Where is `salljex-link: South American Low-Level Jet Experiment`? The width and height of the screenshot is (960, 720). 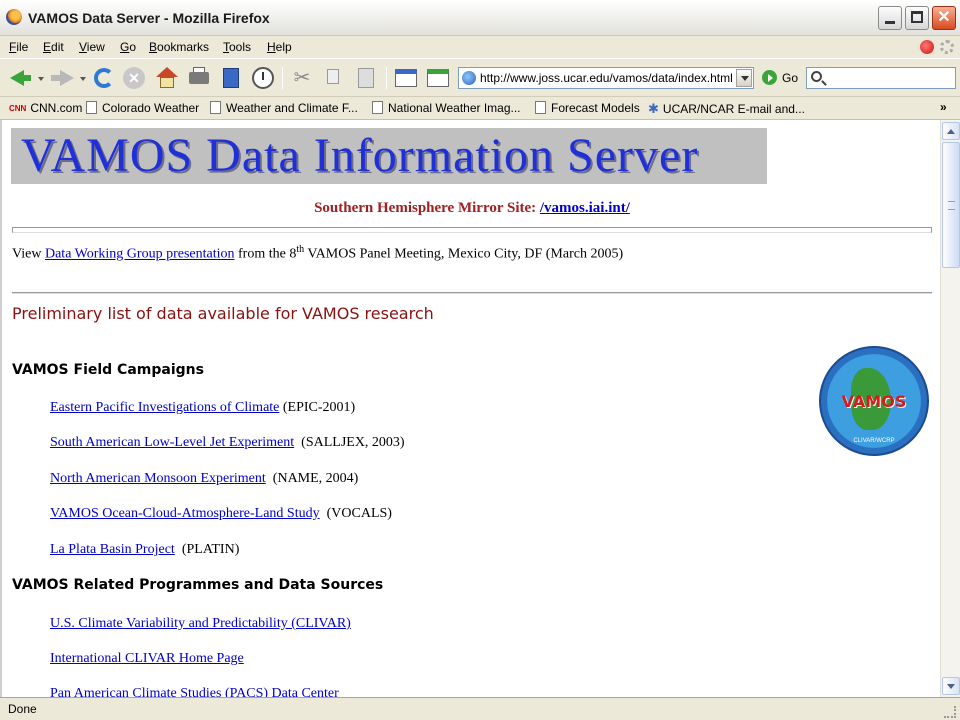 salljex-link: South American Low-Level Jet Experiment is located at coordinates (172, 442).